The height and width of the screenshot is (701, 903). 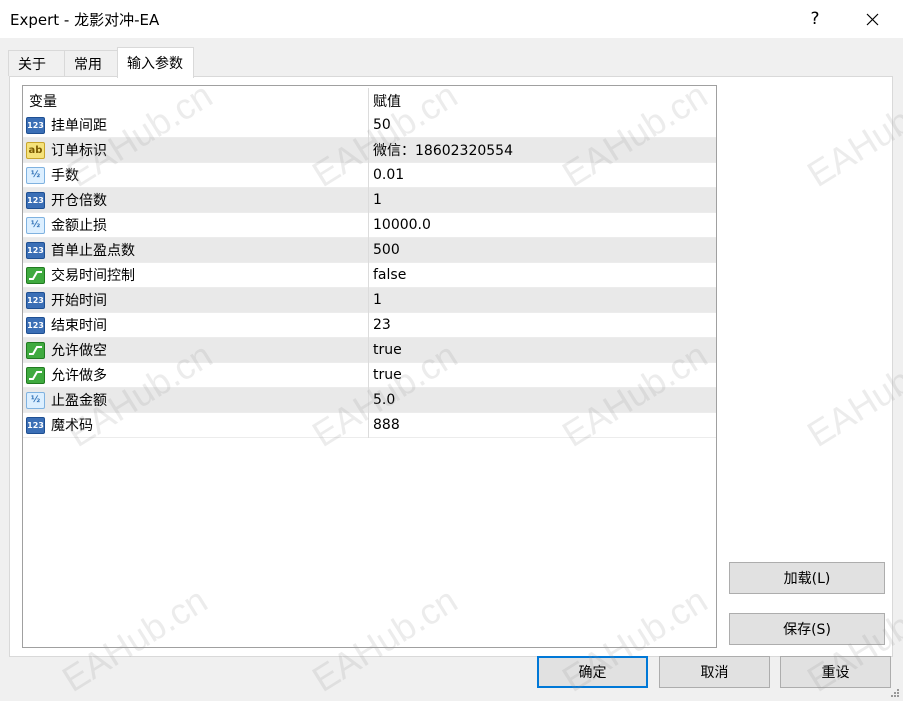 I want to click on tab-about: 关于, so click(x=36, y=63).